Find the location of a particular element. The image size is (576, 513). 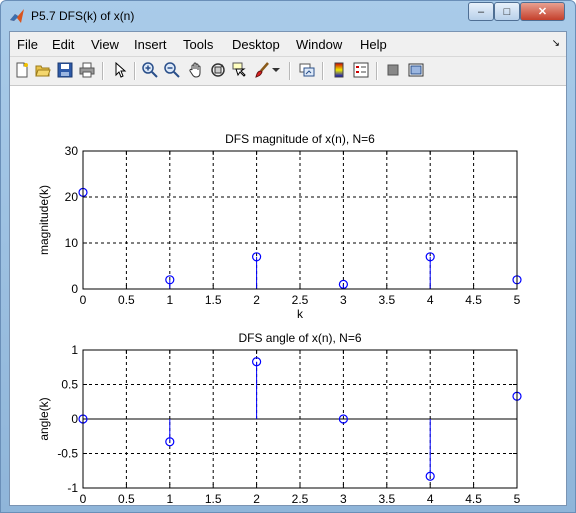

print-icon is located at coordinates (87, 70).